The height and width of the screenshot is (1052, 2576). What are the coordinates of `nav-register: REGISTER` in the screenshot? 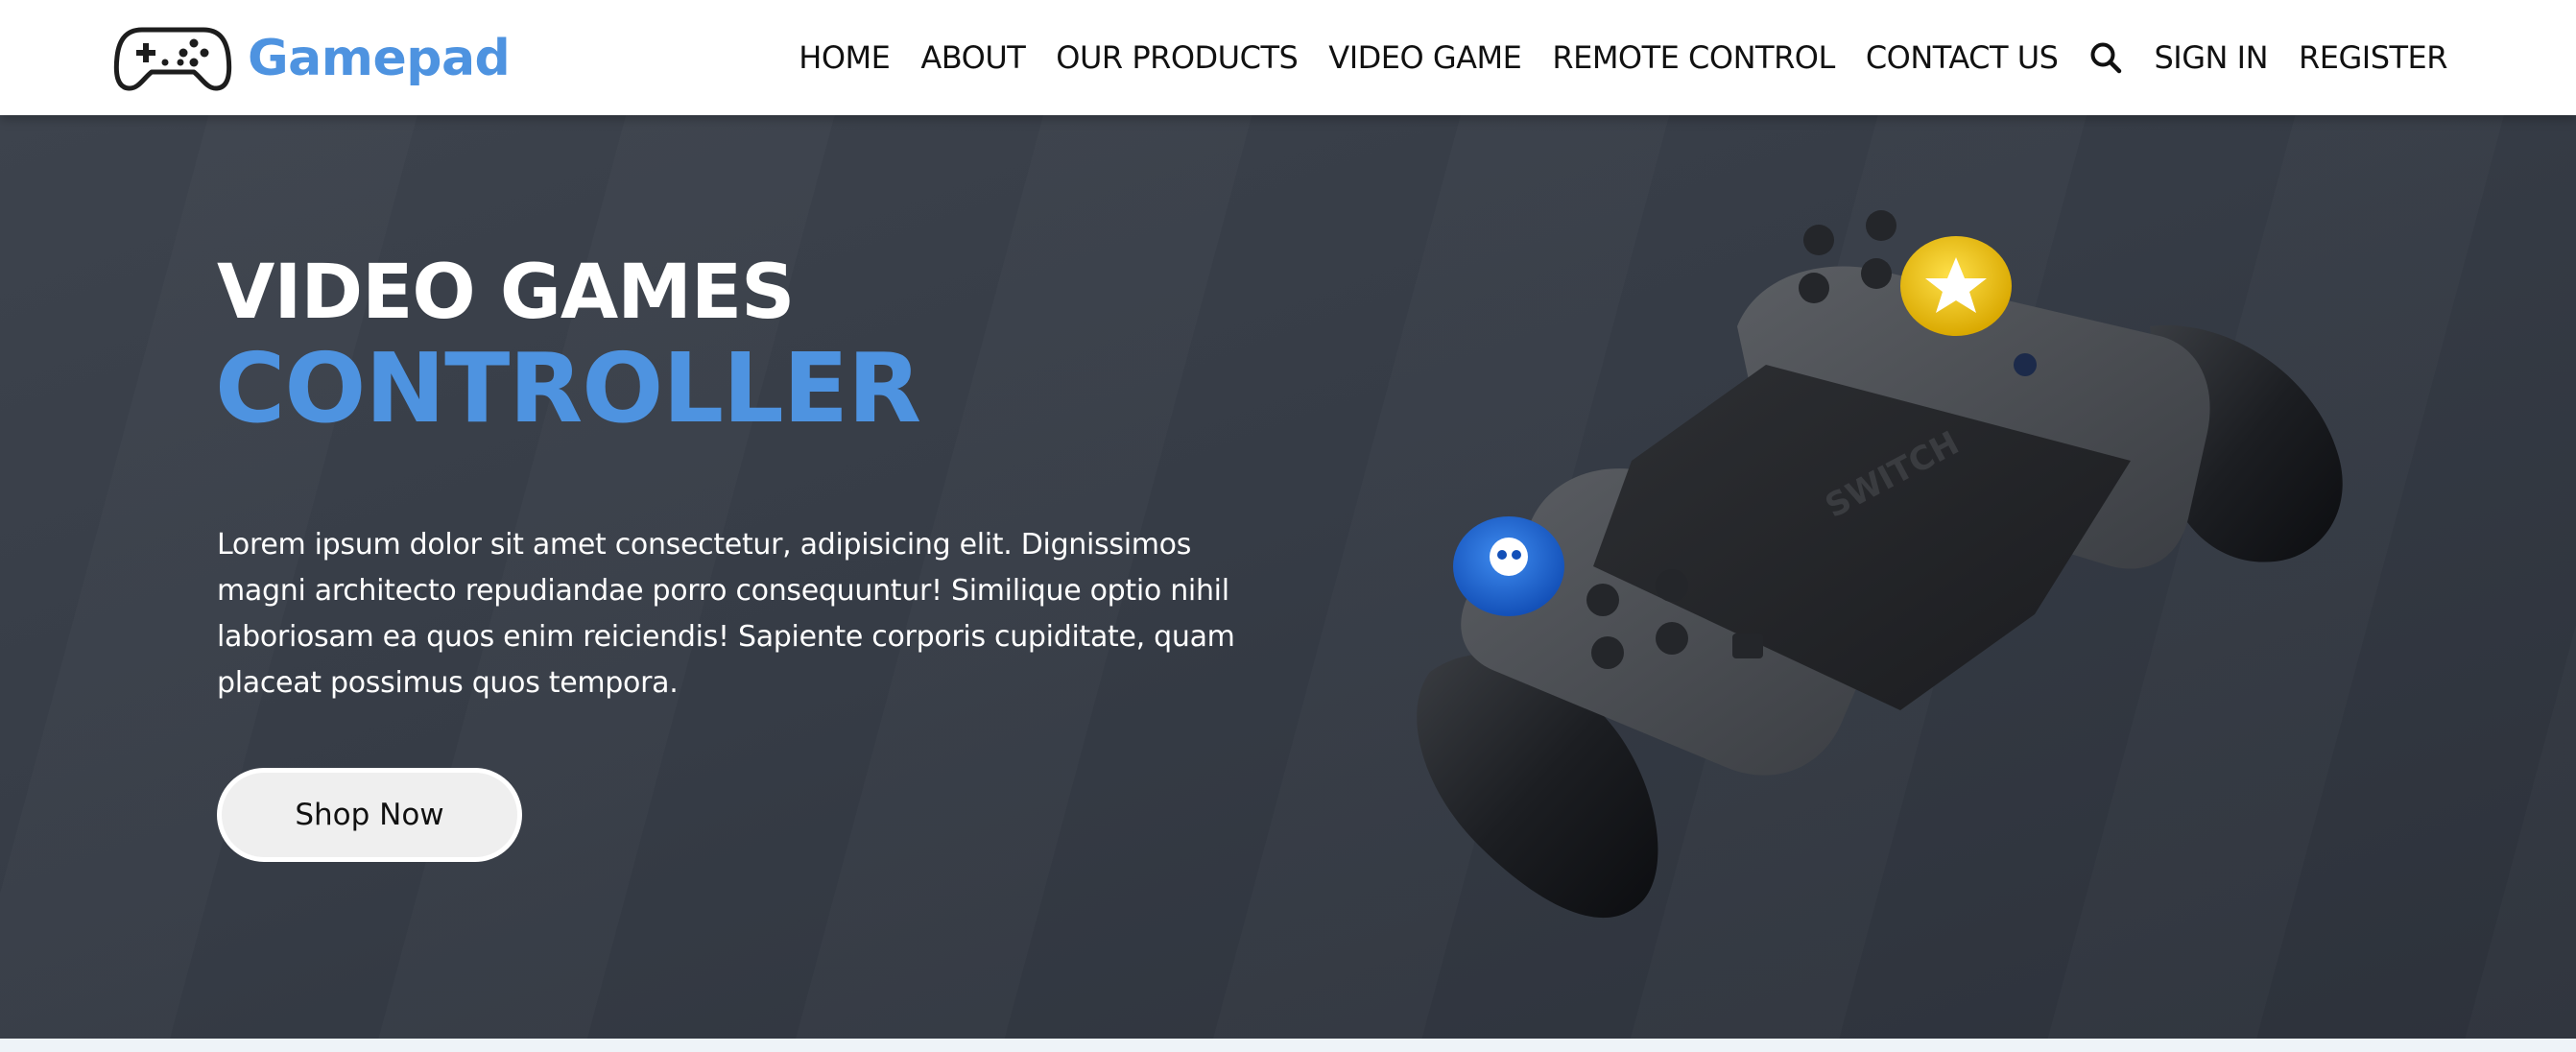 It's located at (2373, 57).